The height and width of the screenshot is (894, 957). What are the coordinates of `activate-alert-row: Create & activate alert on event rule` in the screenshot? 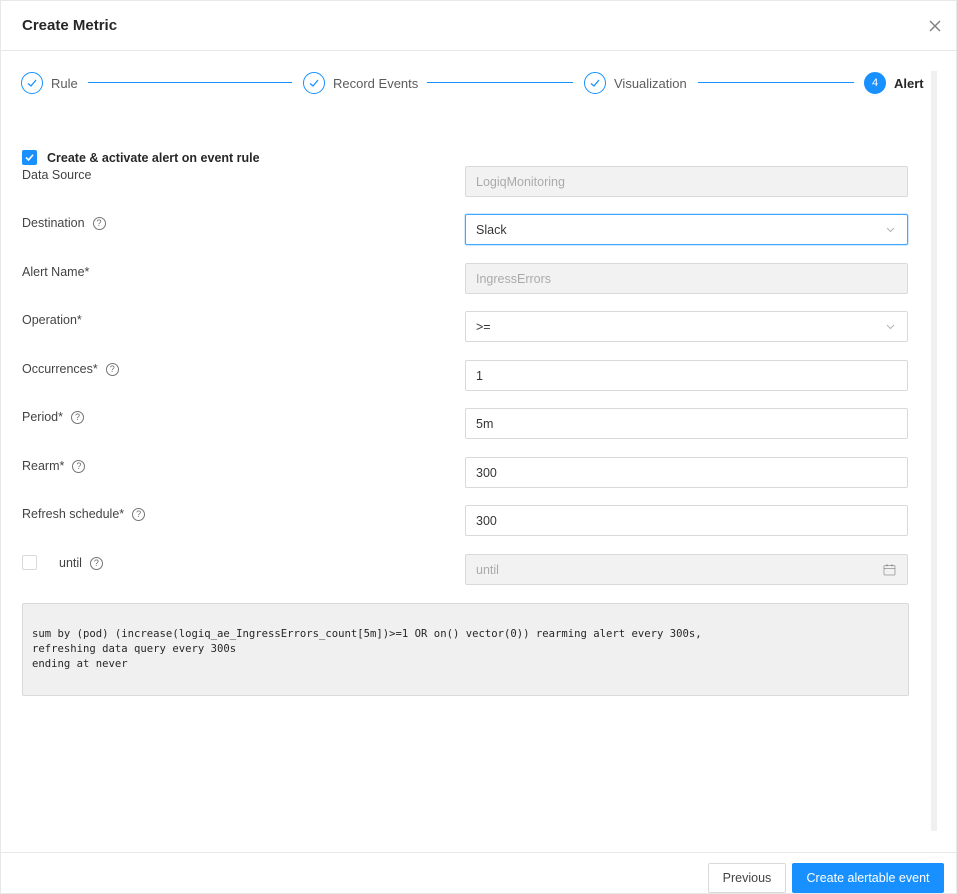 It's located at (141, 157).